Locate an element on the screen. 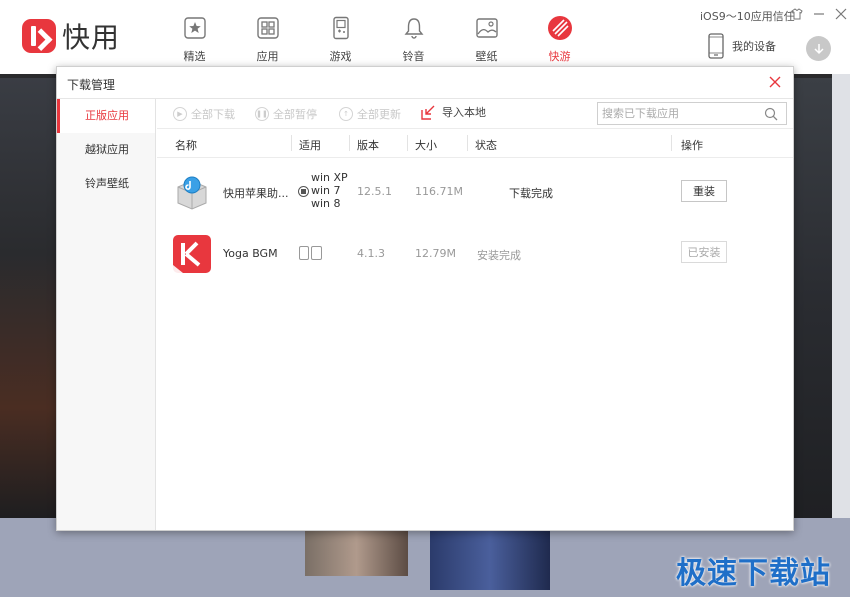  close-icon is located at coordinates (841, 14).